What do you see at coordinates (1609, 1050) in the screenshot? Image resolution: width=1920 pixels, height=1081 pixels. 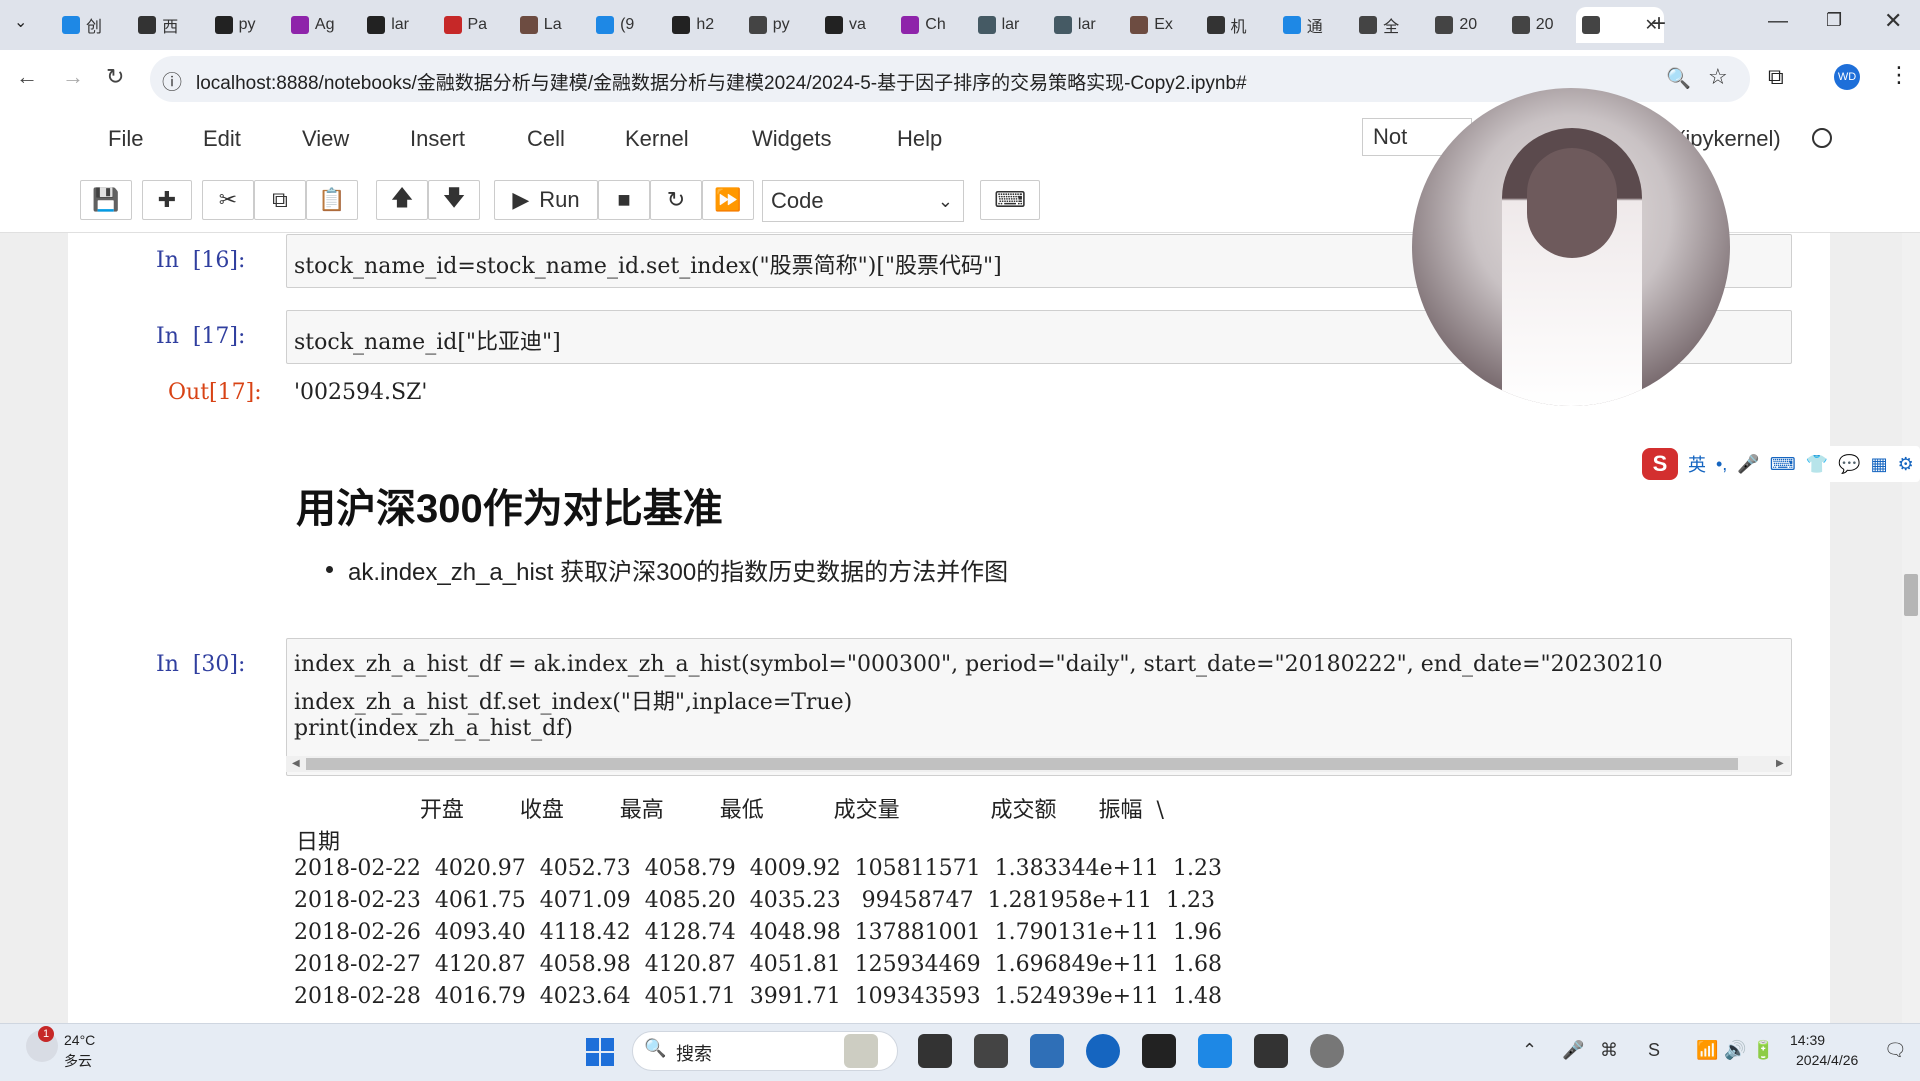 I see `tray-ime-icon: ⌘` at bounding box center [1609, 1050].